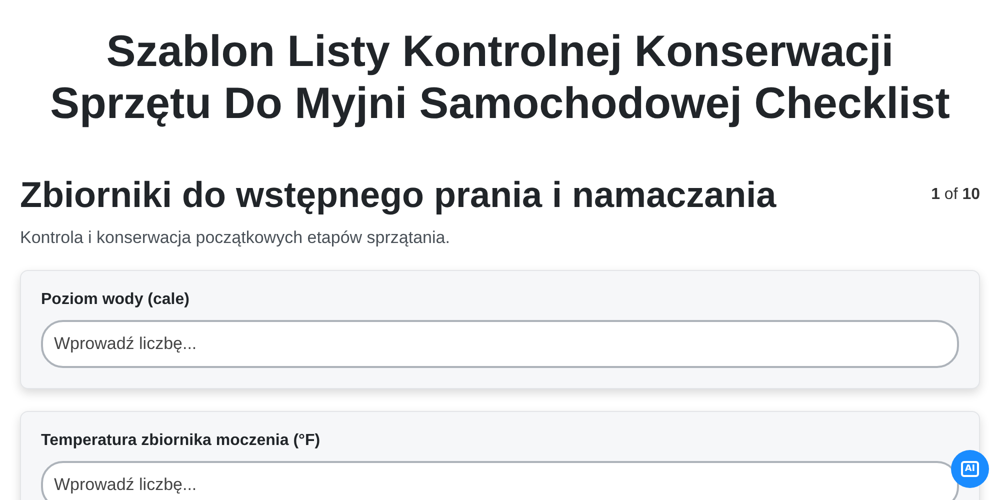 Image resolution: width=1000 pixels, height=500 pixels. I want to click on page-counter: 1 of 10, so click(955, 195).